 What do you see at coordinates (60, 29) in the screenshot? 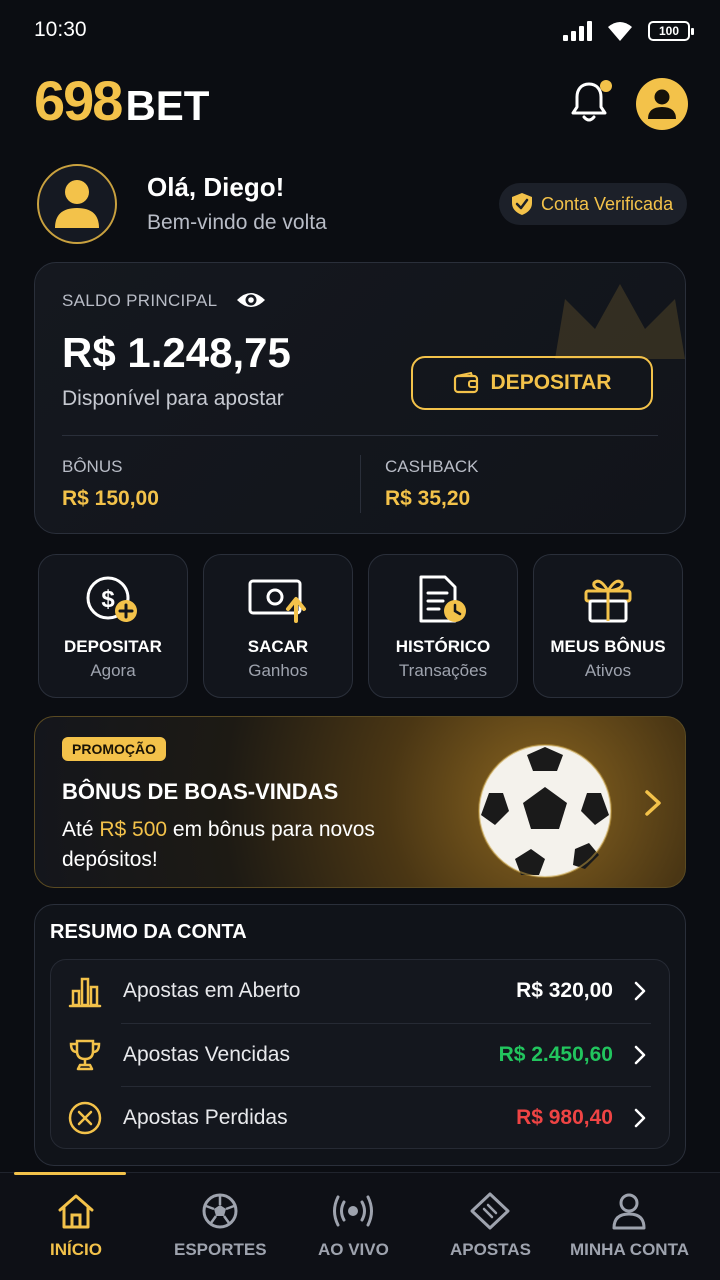
I see `status-time: 10:30` at bounding box center [60, 29].